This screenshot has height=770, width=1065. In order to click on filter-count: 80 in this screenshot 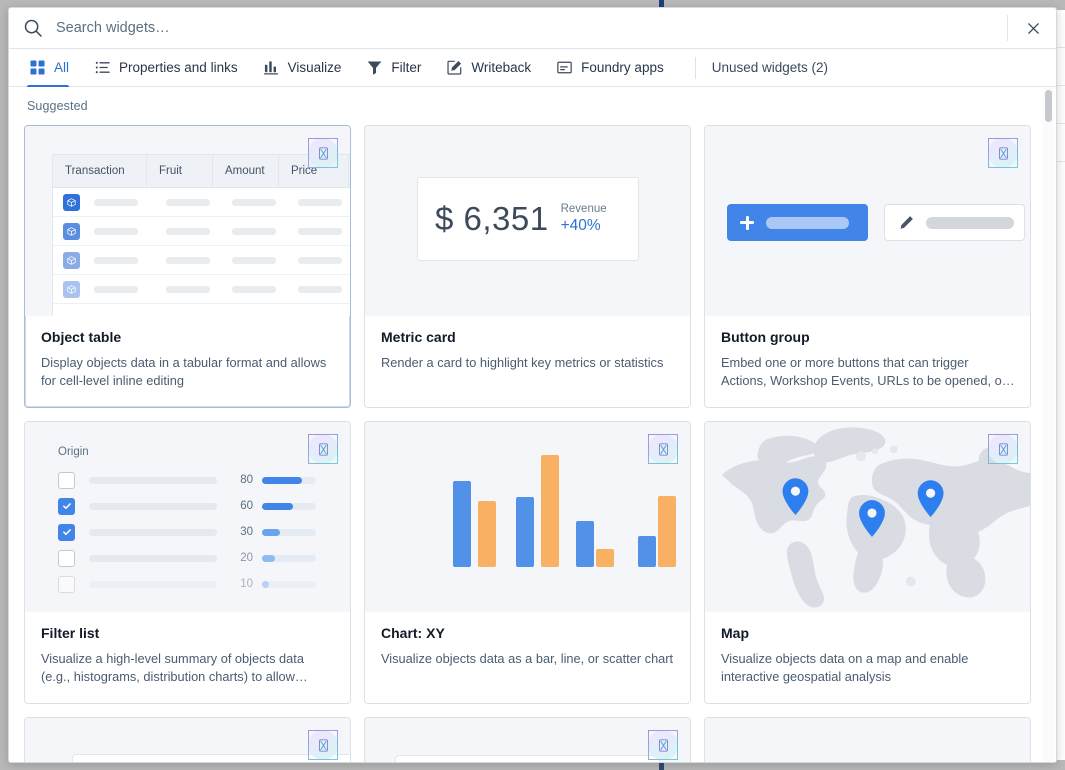, I will do `click(246, 480)`.